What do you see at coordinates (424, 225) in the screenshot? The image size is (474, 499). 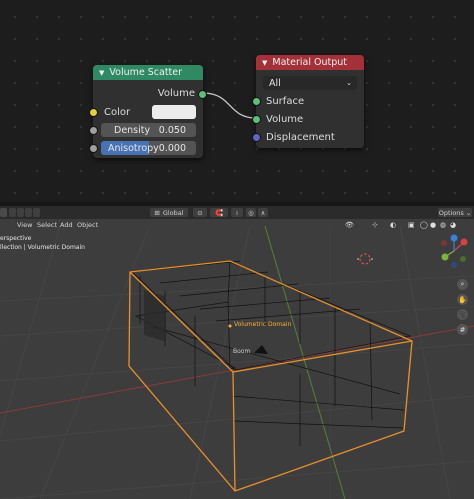 I see `shading-wireframe-icon: ◯` at bounding box center [424, 225].